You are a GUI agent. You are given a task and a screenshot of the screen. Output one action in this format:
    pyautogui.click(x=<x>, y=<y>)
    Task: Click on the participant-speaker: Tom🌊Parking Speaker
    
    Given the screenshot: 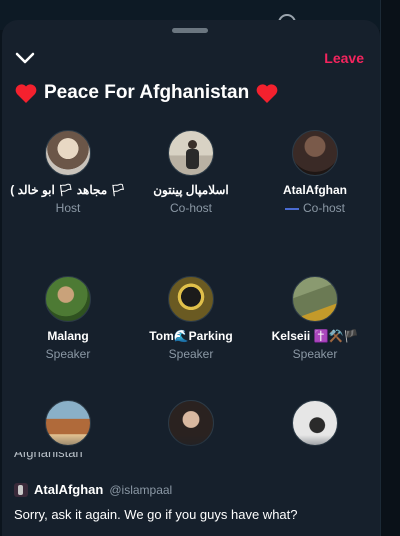 What is the action you would take?
    pyautogui.click(x=191, y=318)
    